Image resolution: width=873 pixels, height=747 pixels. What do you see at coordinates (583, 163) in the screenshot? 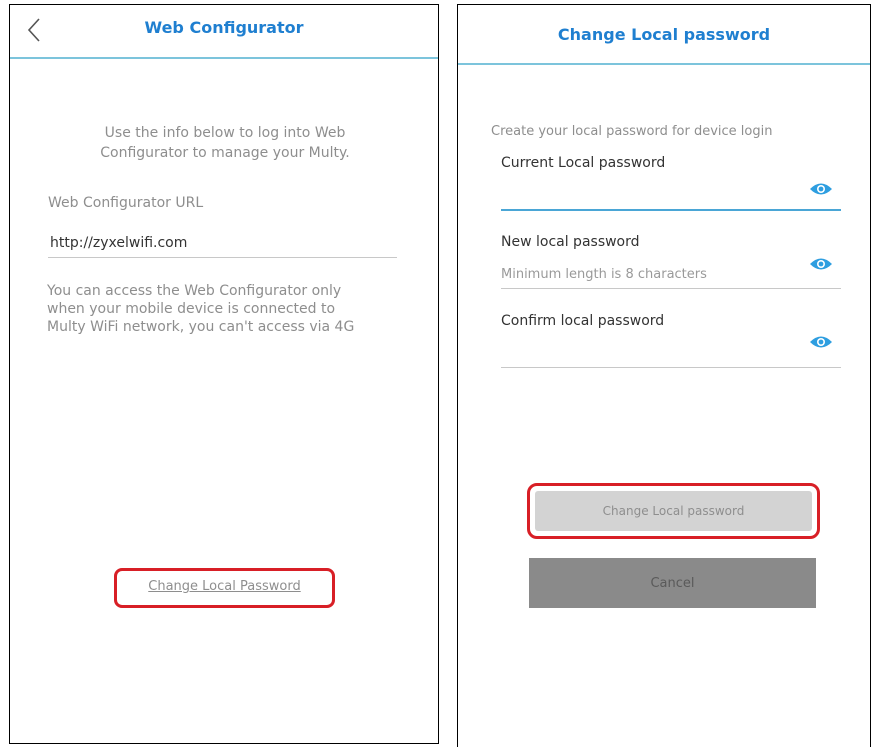
I see `current-password-label: Current Local password` at bounding box center [583, 163].